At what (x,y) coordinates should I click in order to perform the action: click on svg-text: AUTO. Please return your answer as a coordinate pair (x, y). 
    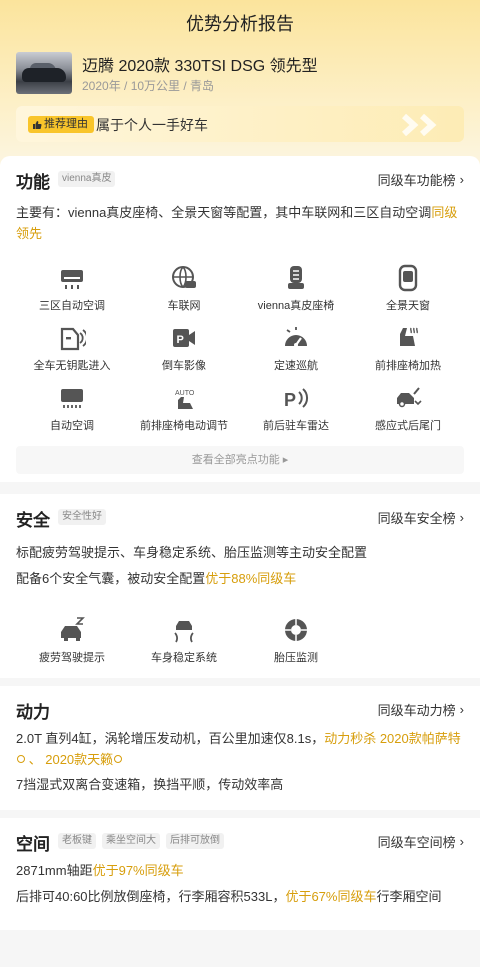
    Looking at the image, I should click on (185, 393).